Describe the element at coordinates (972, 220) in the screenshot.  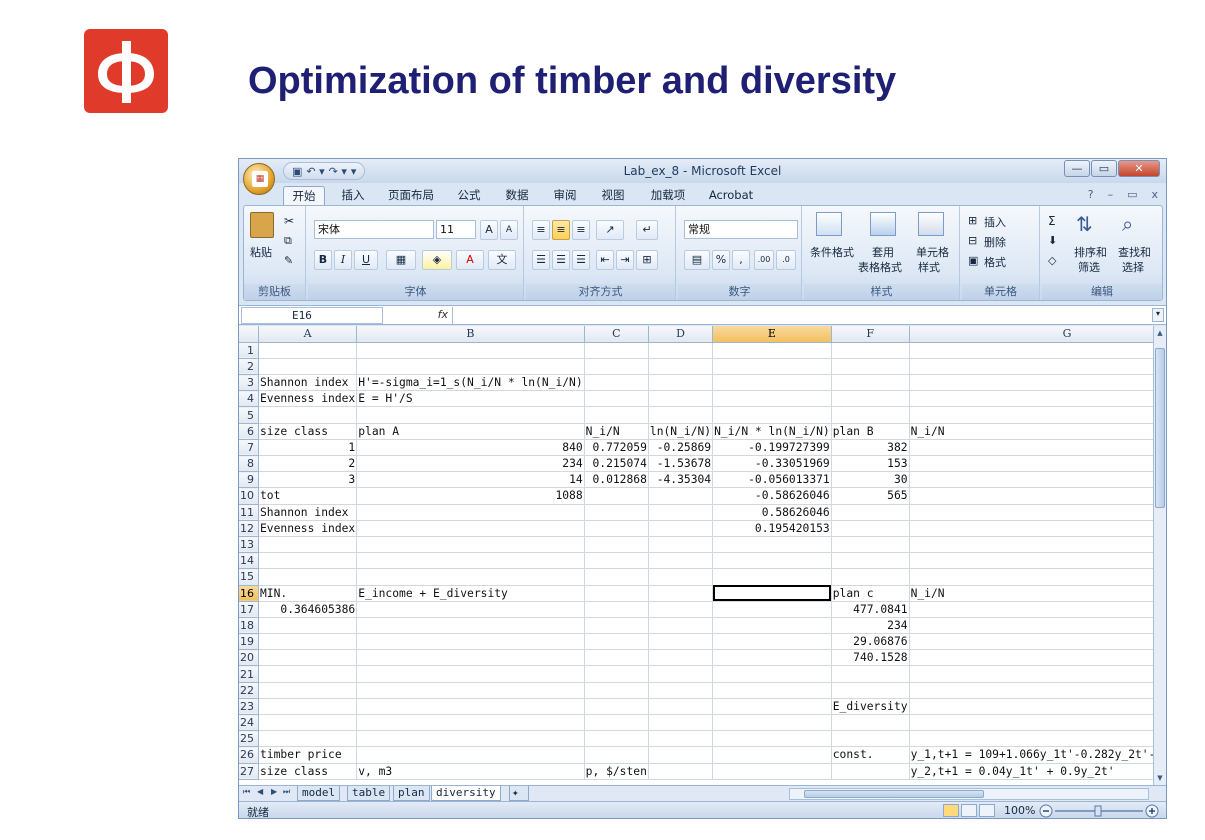
I see `insert-cells-icon: ⊞` at that location.